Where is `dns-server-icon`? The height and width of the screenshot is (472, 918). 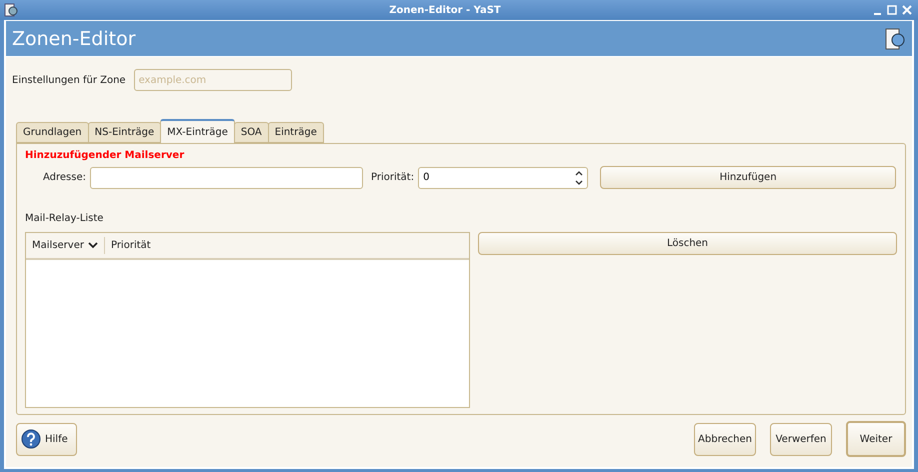
dns-server-icon is located at coordinates (895, 38).